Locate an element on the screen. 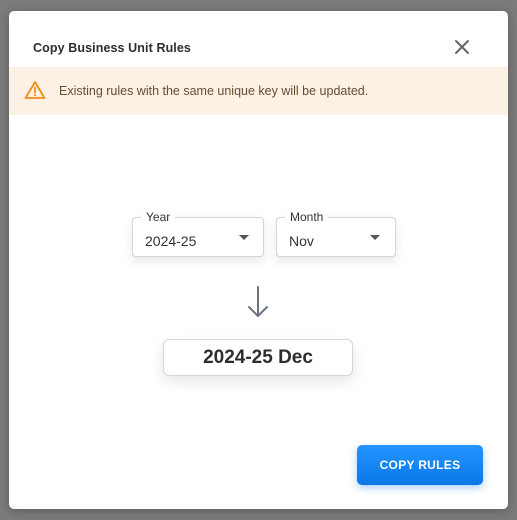  copy-rules-button: COPY RULES is located at coordinates (420, 465).